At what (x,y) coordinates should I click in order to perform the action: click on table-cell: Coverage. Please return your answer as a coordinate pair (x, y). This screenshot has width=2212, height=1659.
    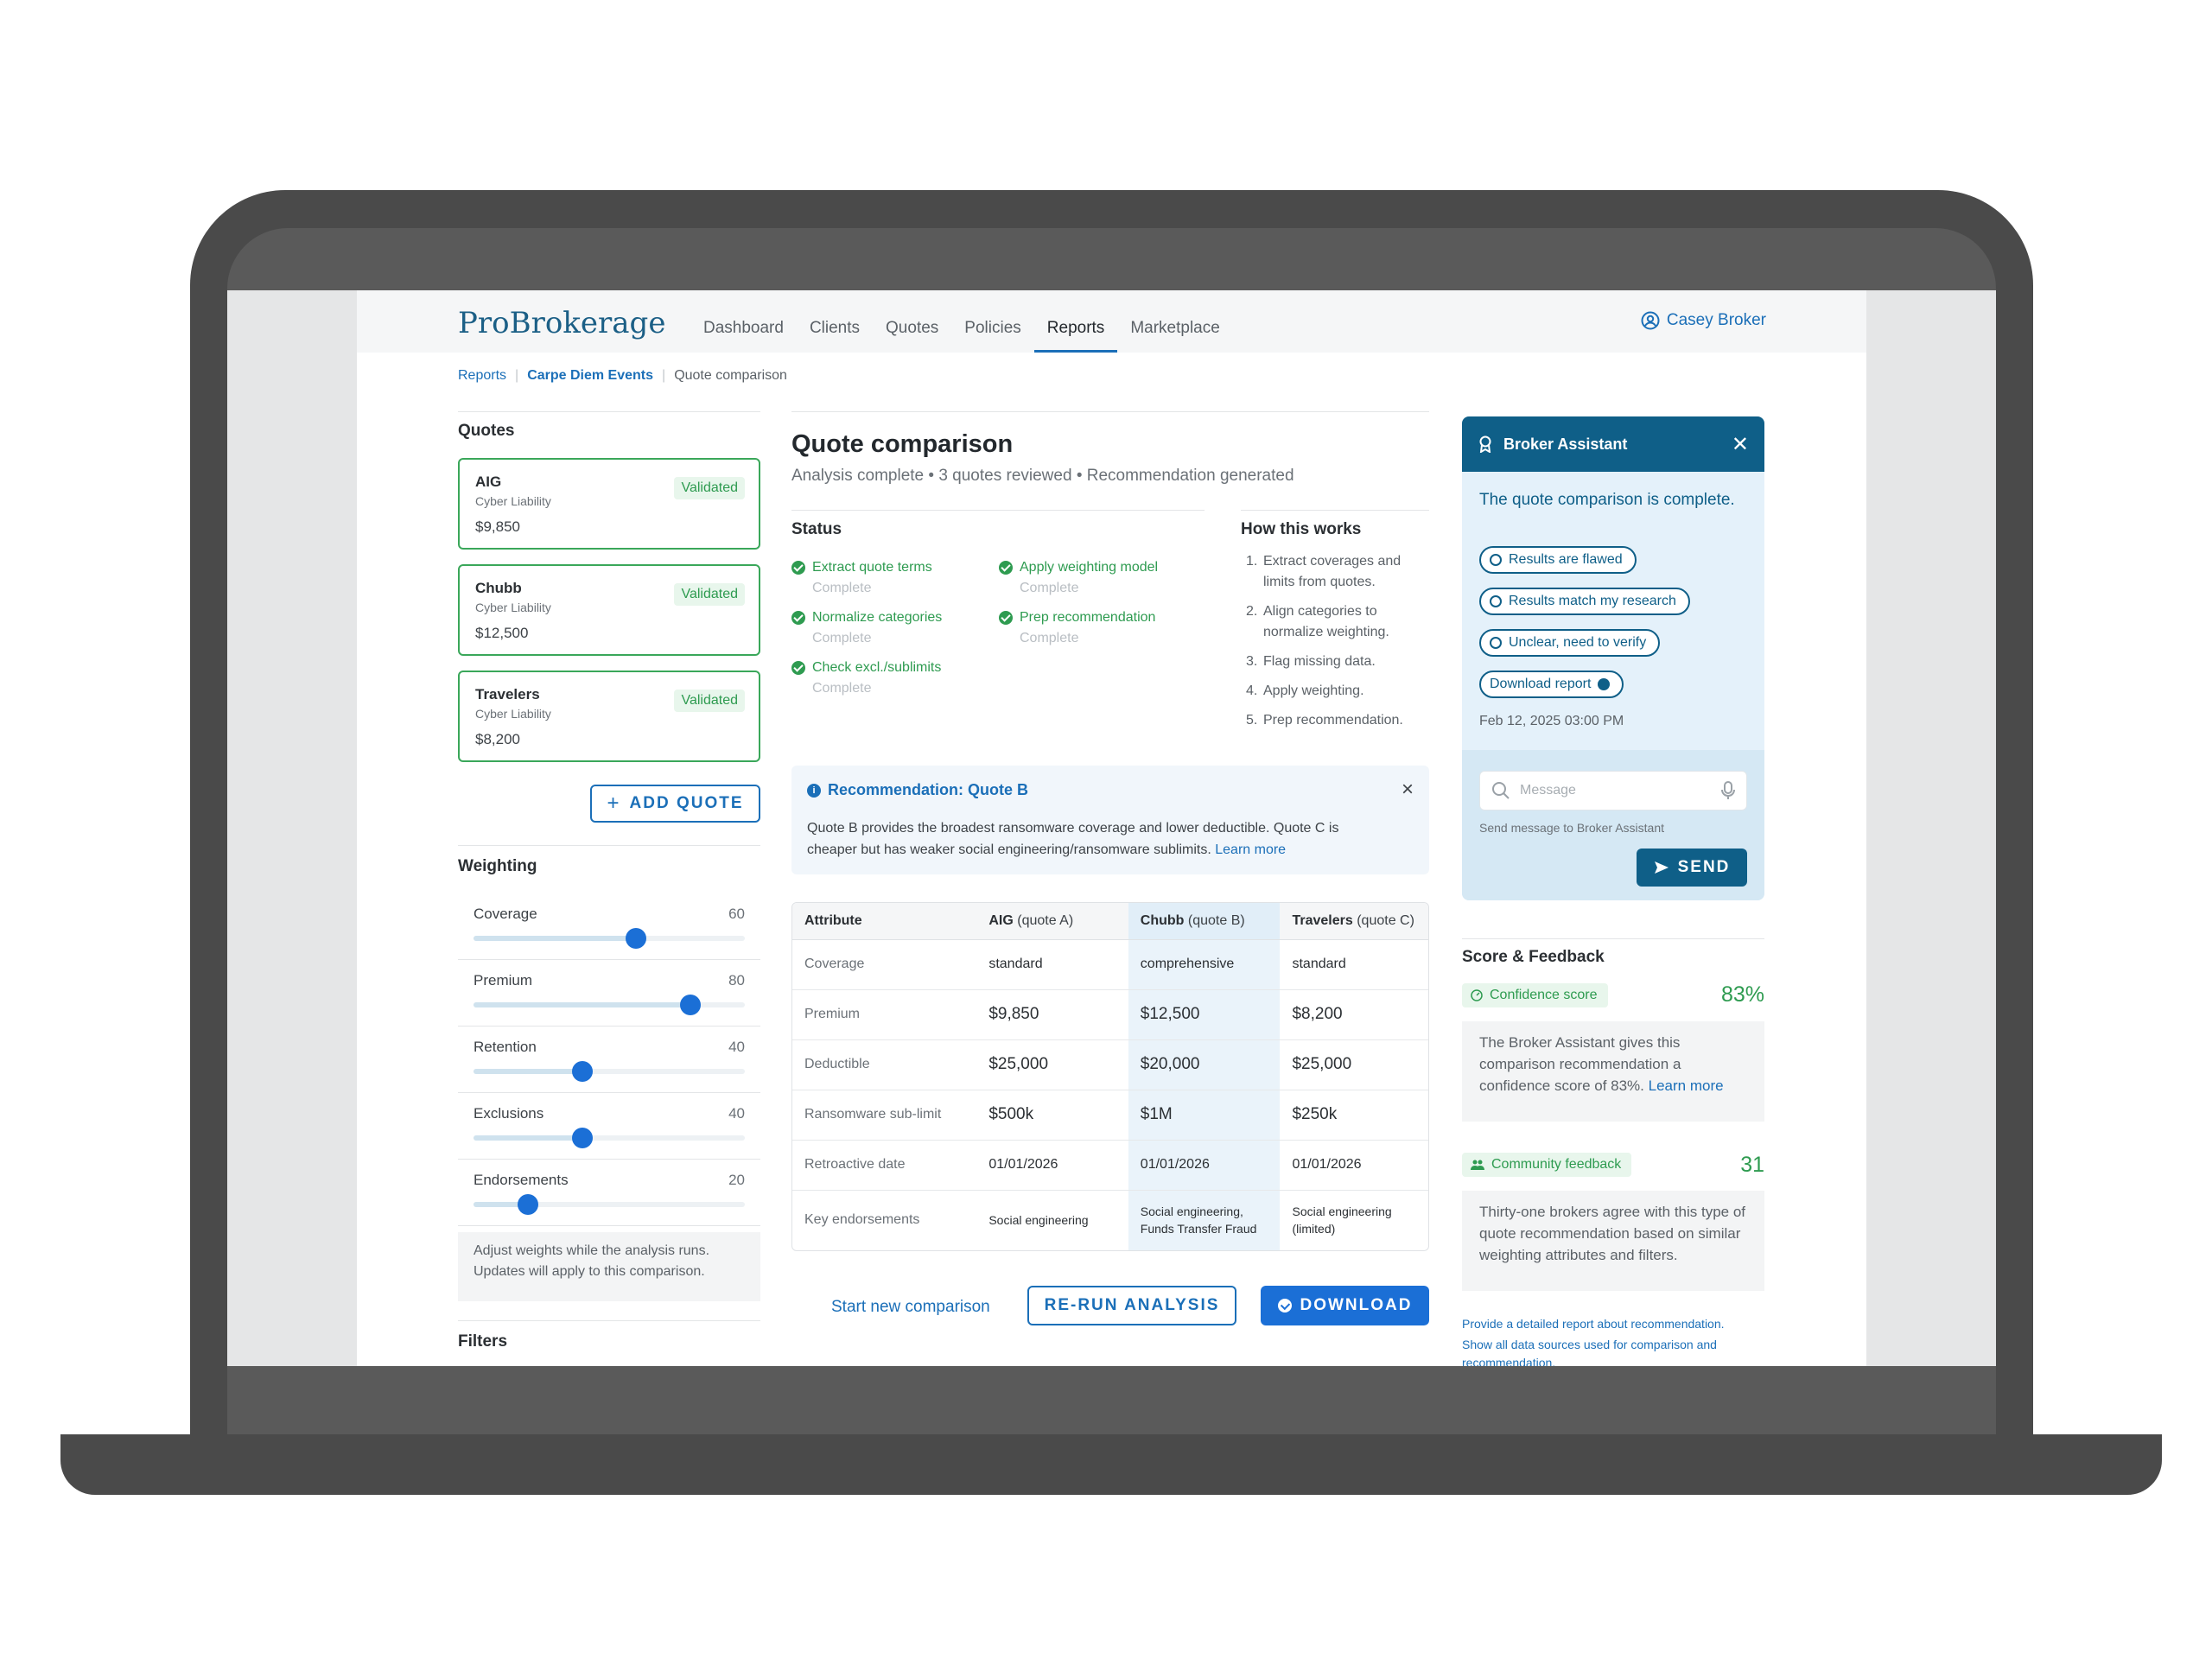
    Looking at the image, I should click on (884, 964).